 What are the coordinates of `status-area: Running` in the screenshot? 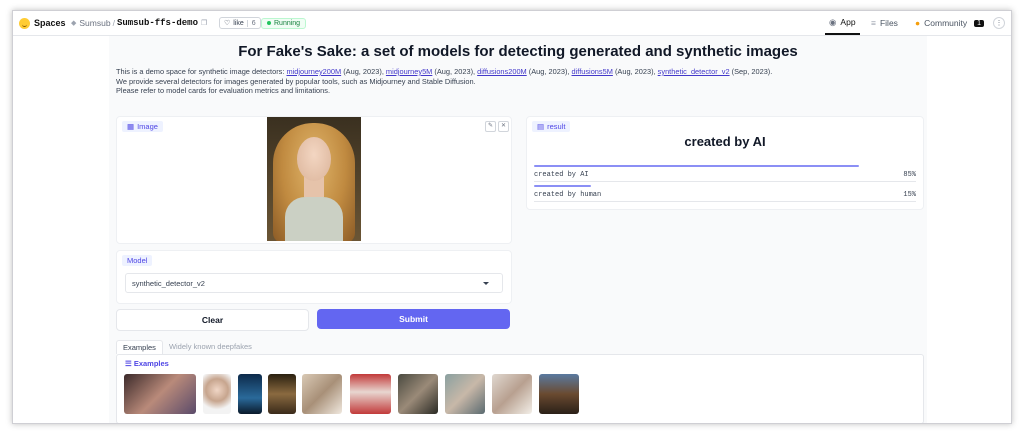 It's located at (284, 23).